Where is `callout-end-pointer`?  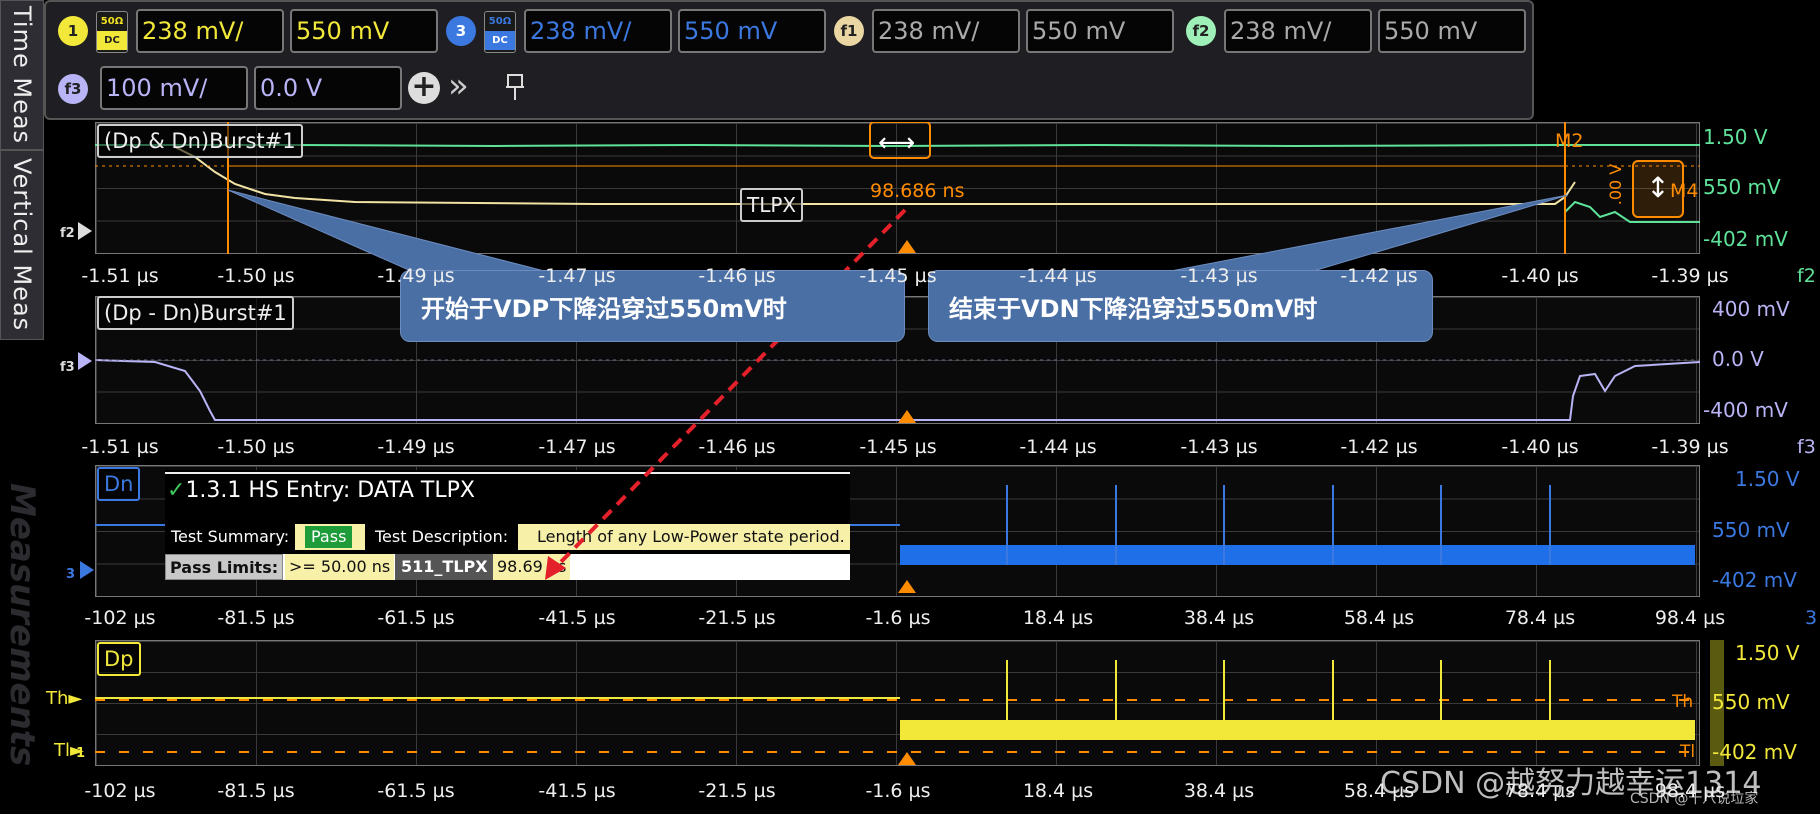
callout-end-pointer is located at coordinates (1359, 235).